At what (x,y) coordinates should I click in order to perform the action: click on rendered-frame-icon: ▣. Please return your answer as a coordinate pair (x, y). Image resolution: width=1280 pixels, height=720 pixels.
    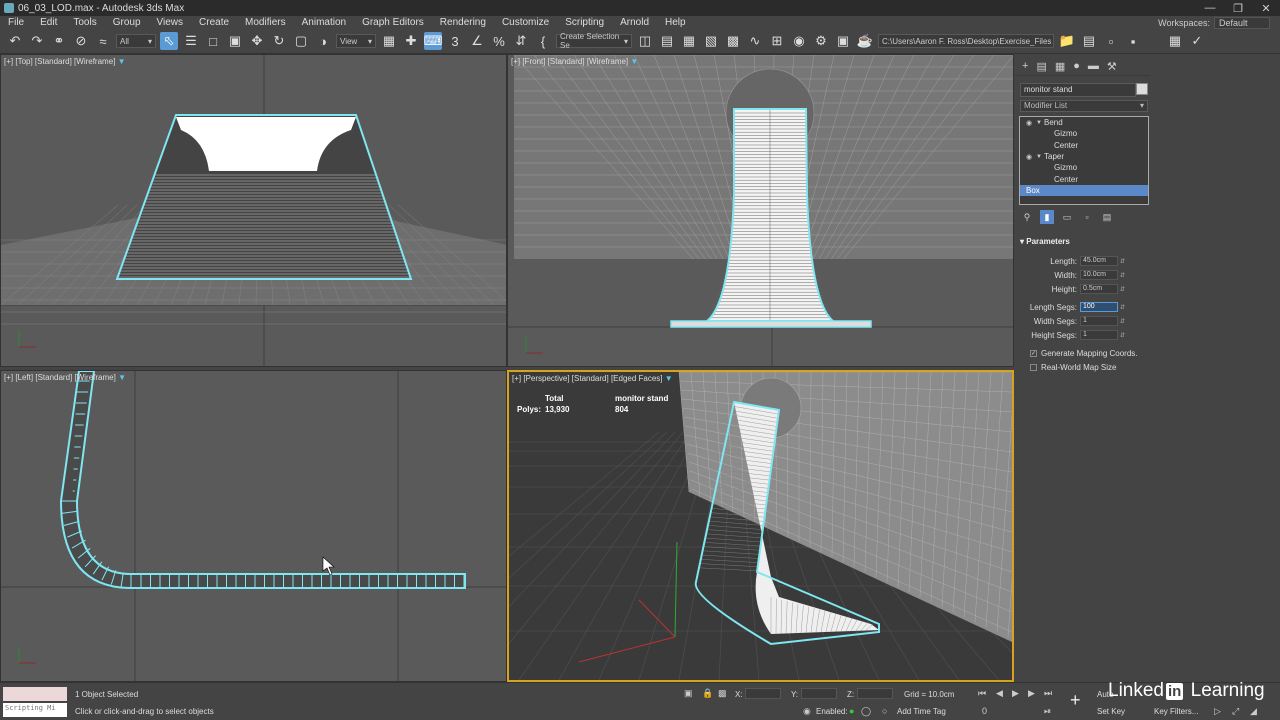
    Looking at the image, I should click on (843, 41).